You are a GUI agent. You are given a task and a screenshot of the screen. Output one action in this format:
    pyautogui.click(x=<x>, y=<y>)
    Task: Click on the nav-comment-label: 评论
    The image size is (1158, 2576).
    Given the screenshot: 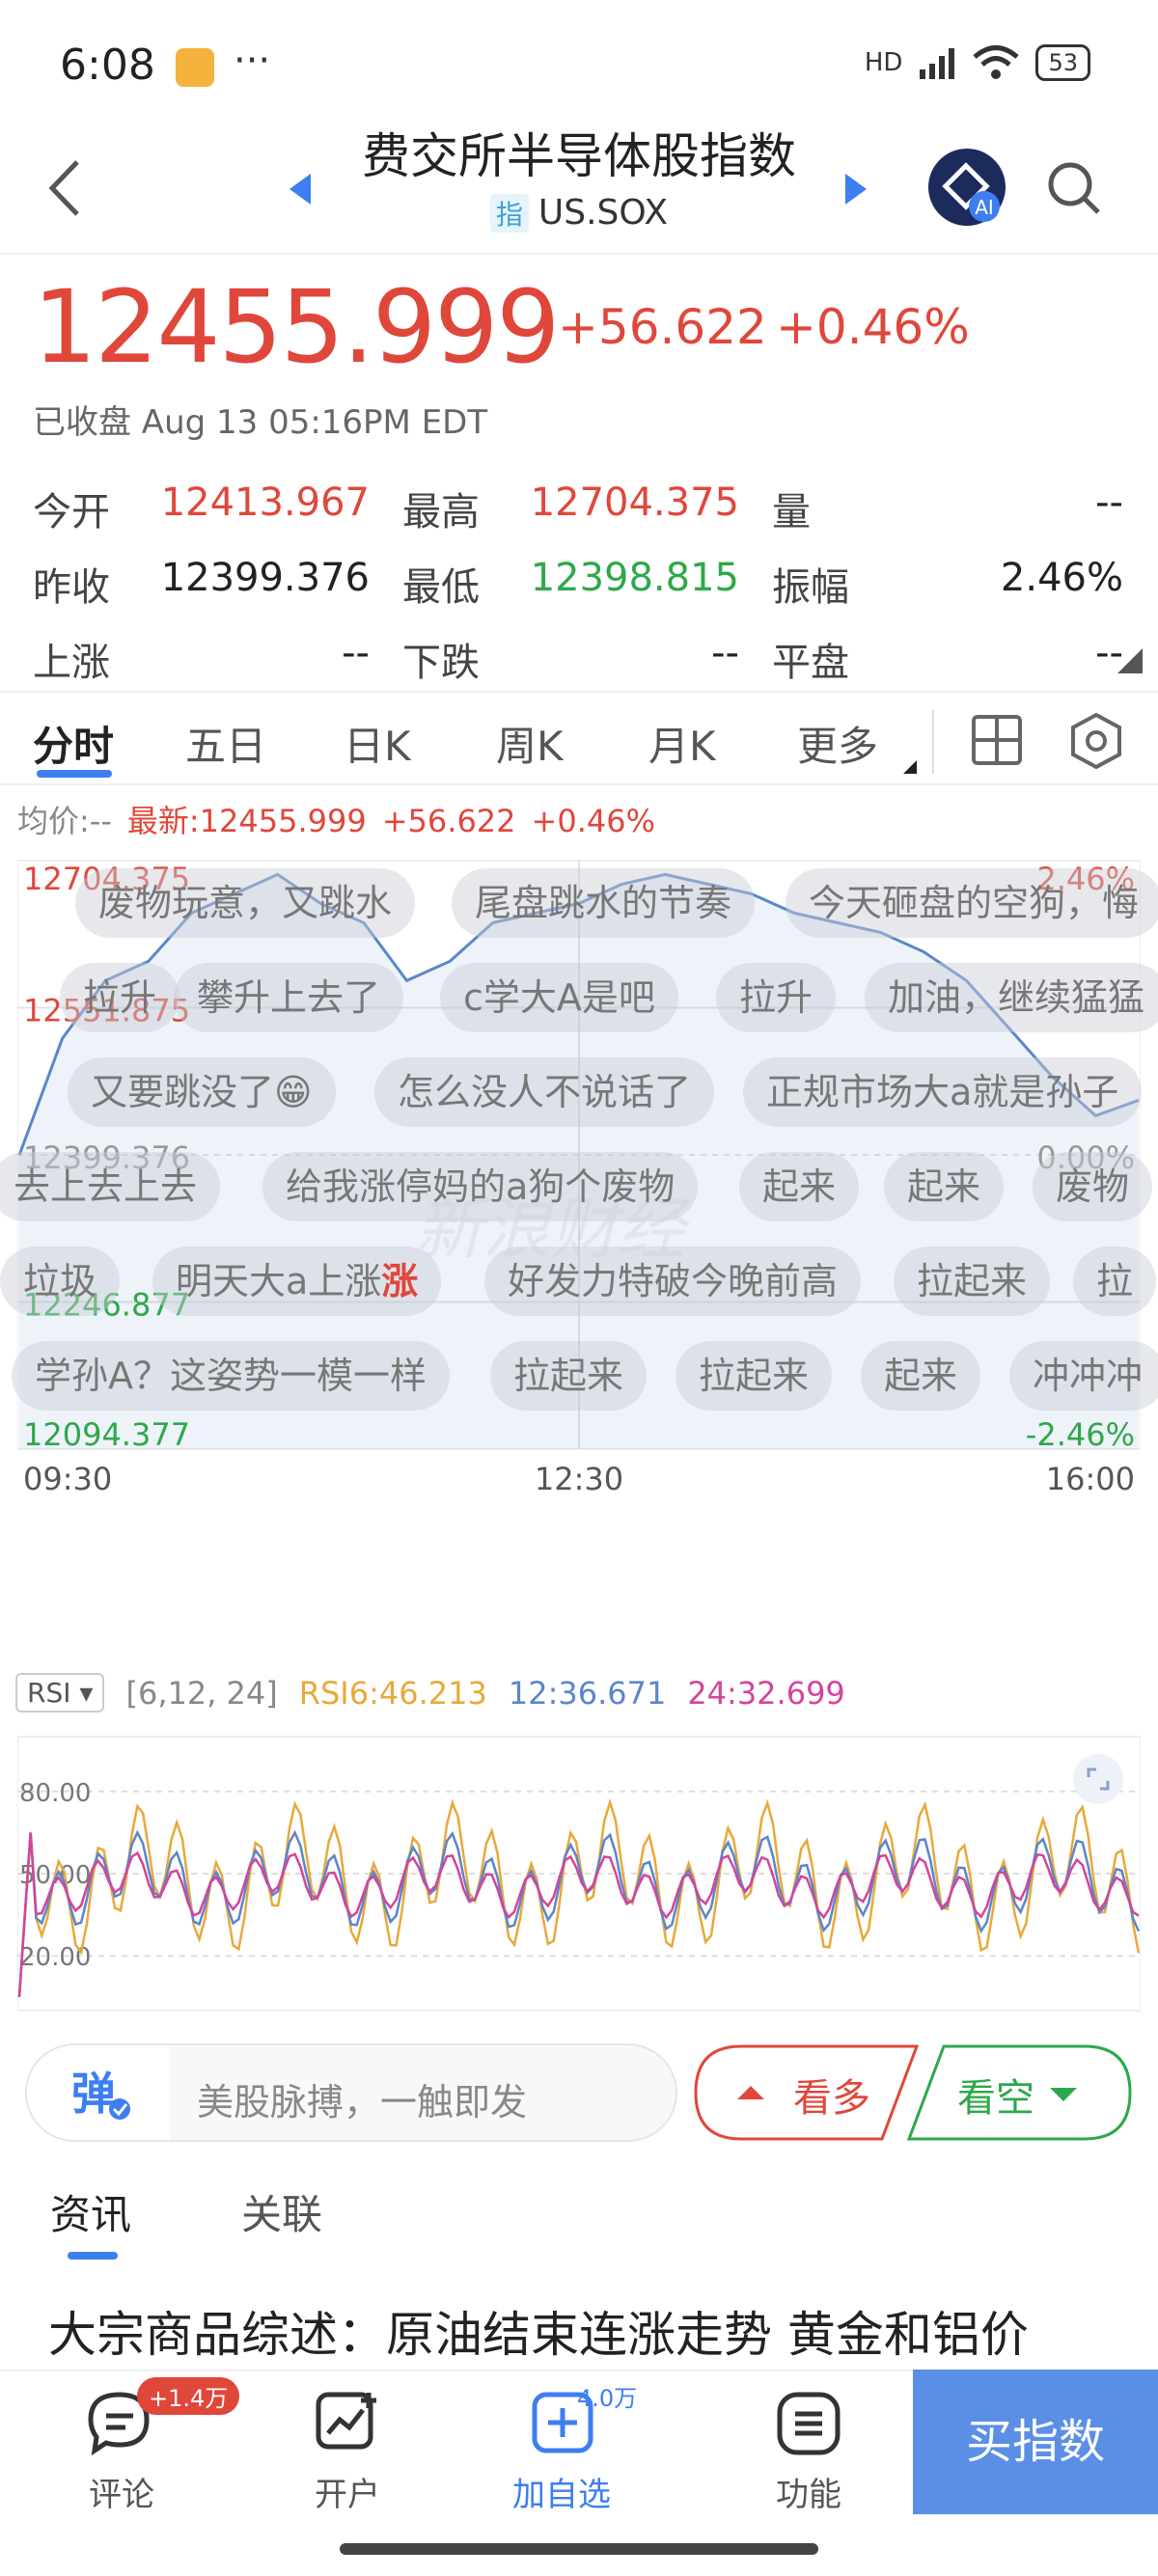 What is the action you would take?
    pyautogui.click(x=121, y=2495)
    